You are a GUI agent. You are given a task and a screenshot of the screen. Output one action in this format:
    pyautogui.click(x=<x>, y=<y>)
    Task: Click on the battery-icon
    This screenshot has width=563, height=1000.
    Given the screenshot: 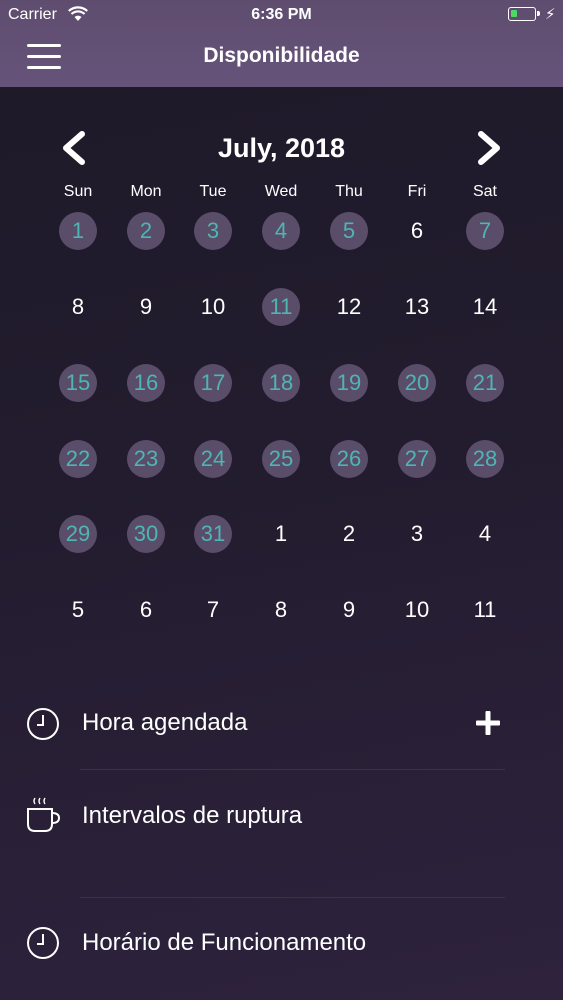 What is the action you would take?
    pyautogui.click(x=524, y=14)
    